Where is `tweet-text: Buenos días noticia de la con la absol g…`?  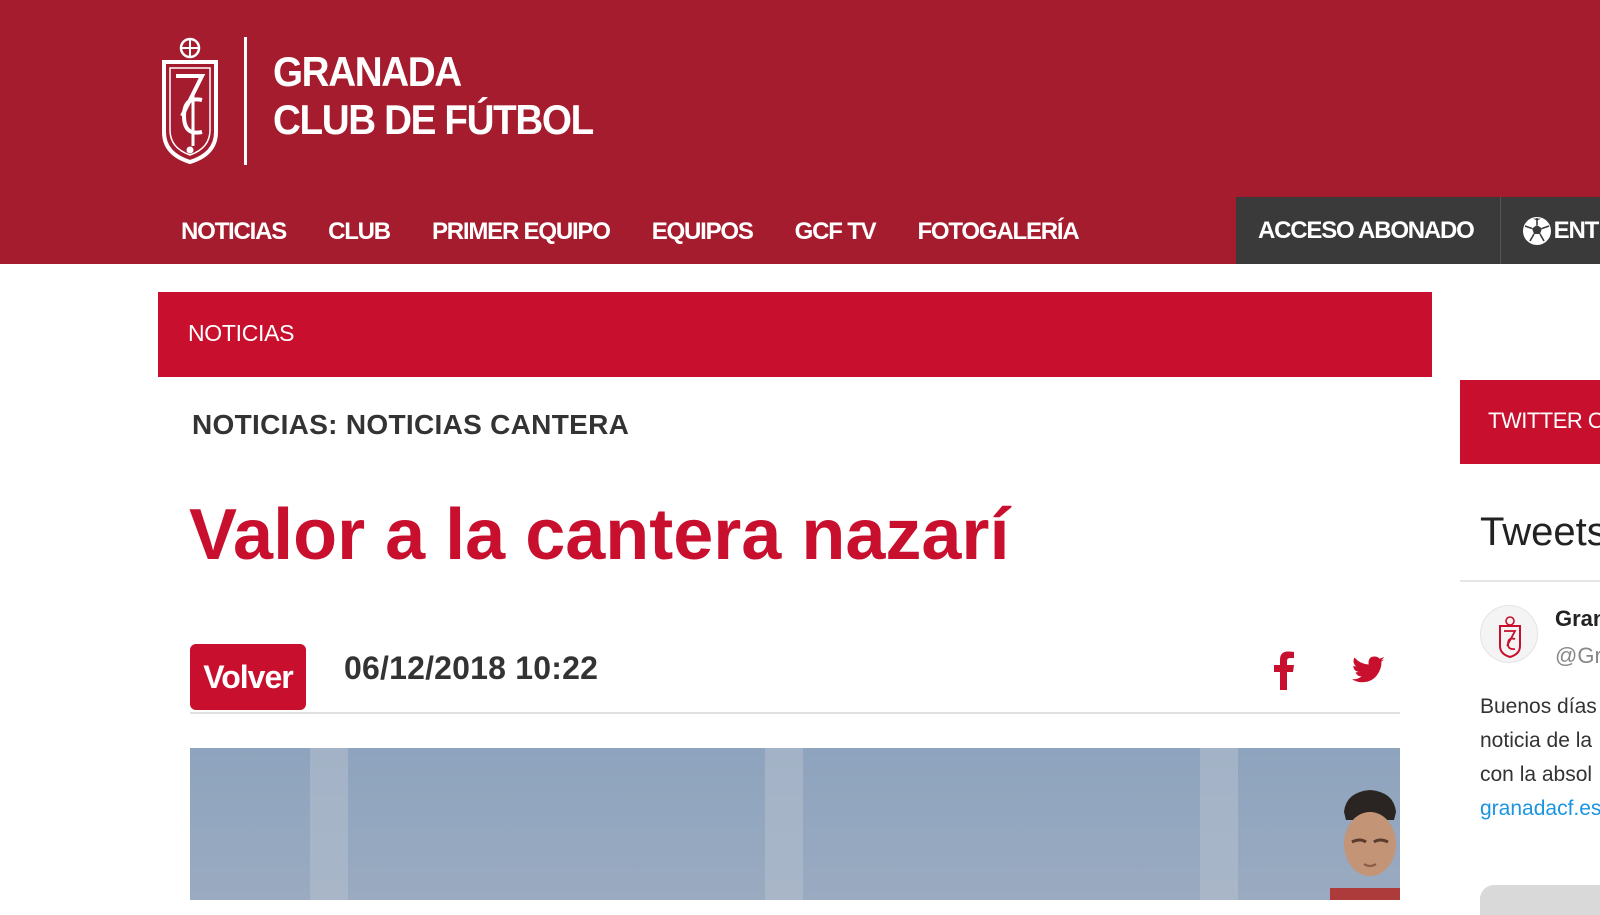
tweet-text: Buenos días noticia de la con la absol g… is located at coordinates (1540, 758).